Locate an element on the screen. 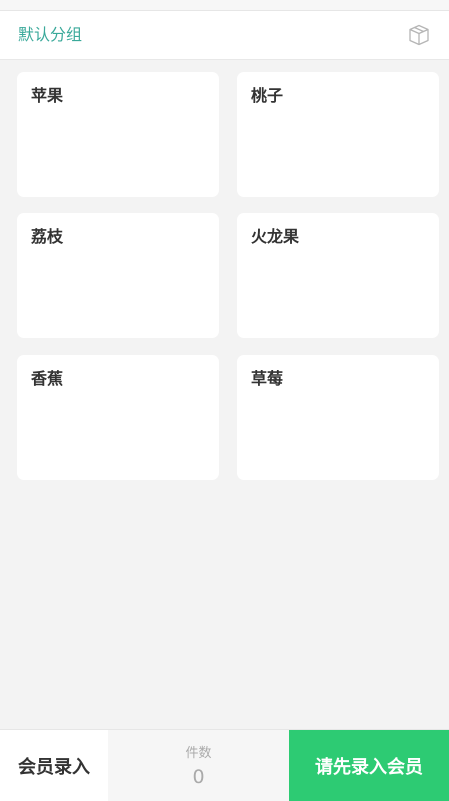 This screenshot has height=801, width=449. product-card: 桃子 is located at coordinates (338, 134).